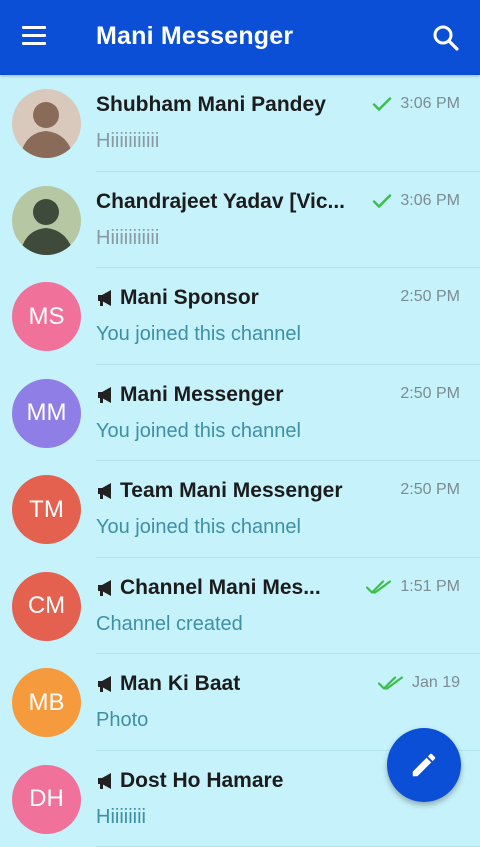 Image resolution: width=480 pixels, height=847 pixels. I want to click on chat-name: Mani Sponsor, so click(231, 298).